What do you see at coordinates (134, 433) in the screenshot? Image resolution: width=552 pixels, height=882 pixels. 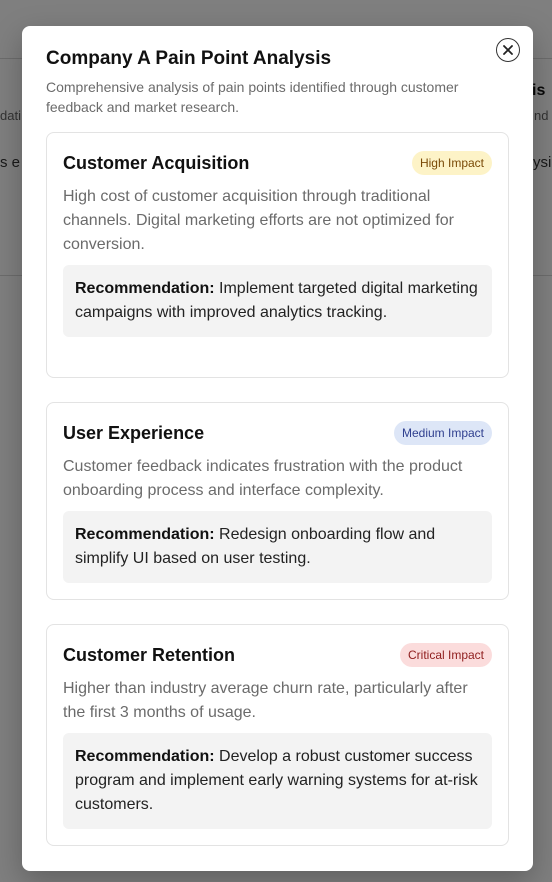 I see `card-title: User Experience` at bounding box center [134, 433].